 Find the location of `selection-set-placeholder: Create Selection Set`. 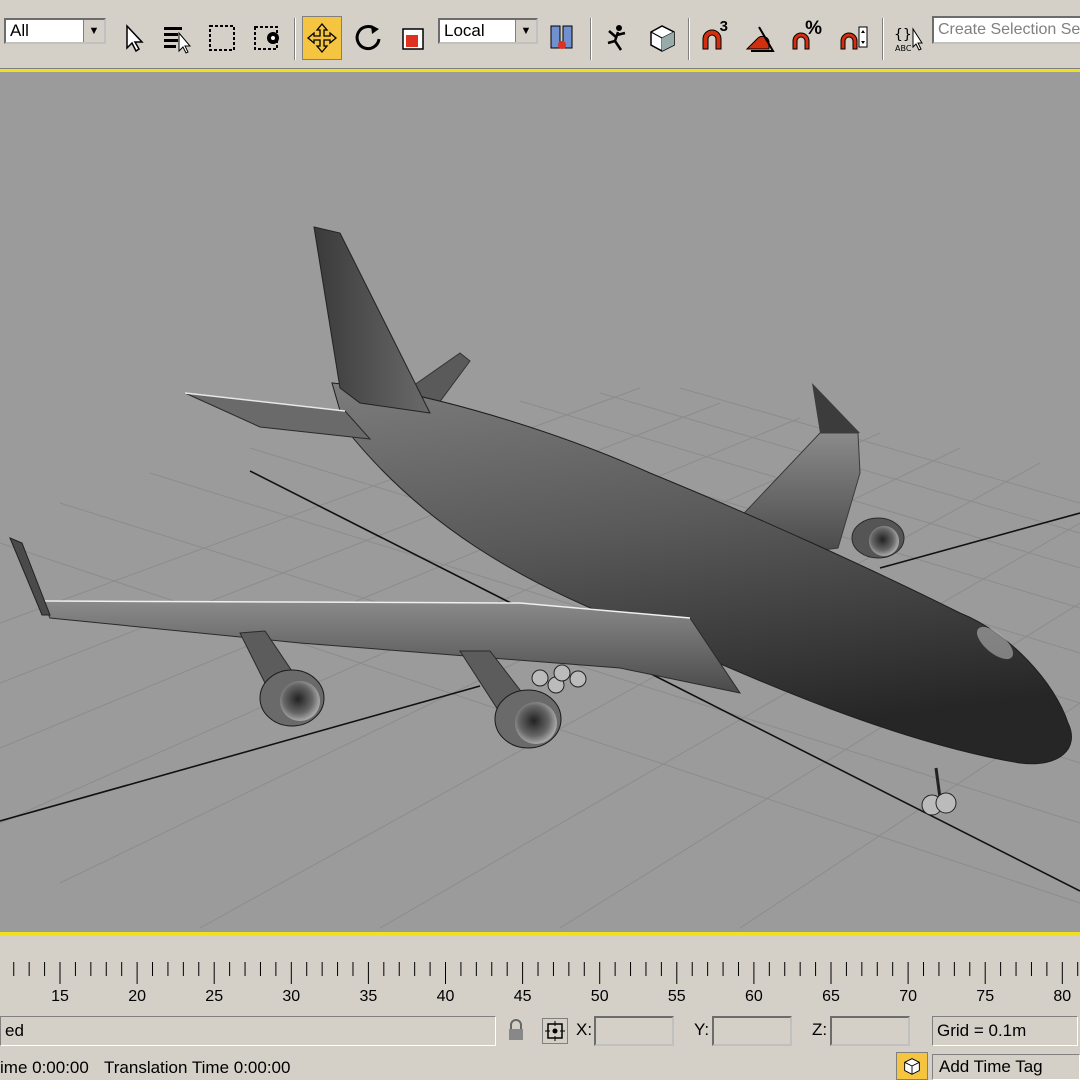

selection-set-placeholder: Create Selection Set is located at coordinates (1009, 29).